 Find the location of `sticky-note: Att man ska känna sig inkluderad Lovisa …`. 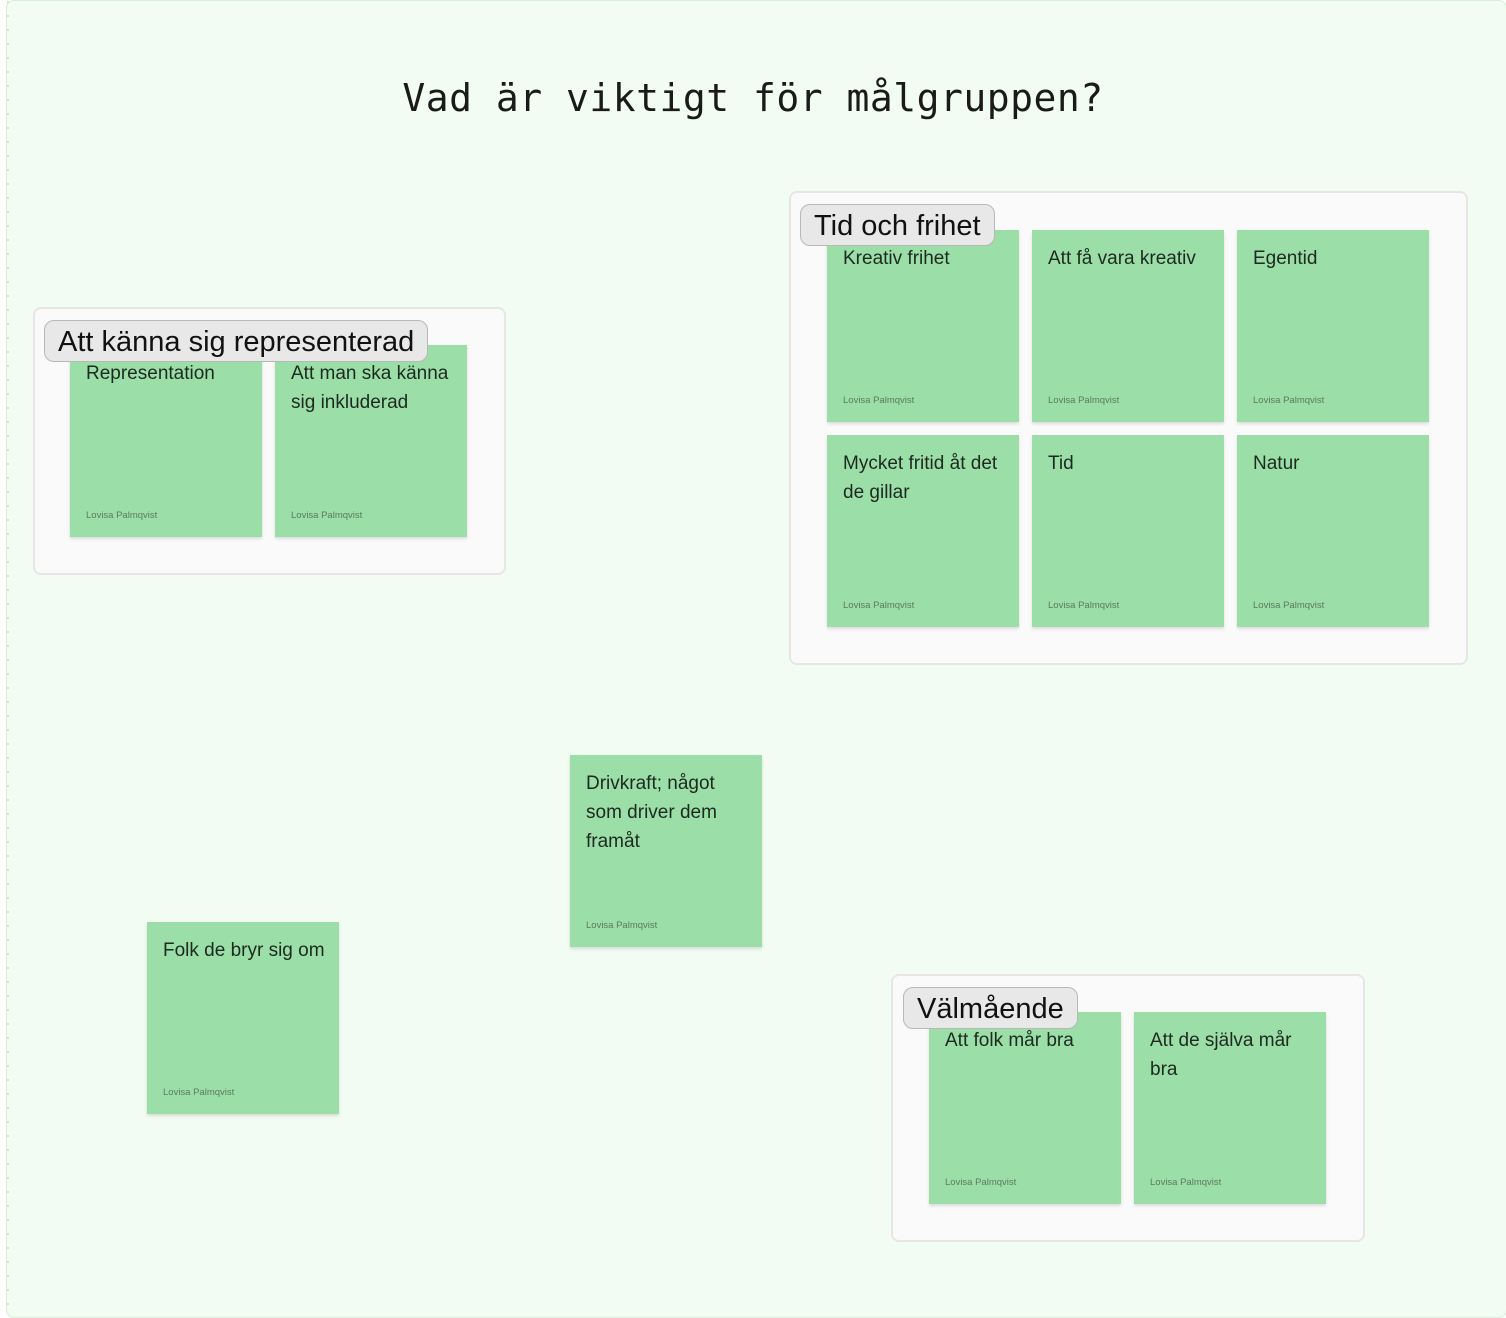

sticky-note: Att man ska känna sig inkluderad Lovisa … is located at coordinates (371, 441).